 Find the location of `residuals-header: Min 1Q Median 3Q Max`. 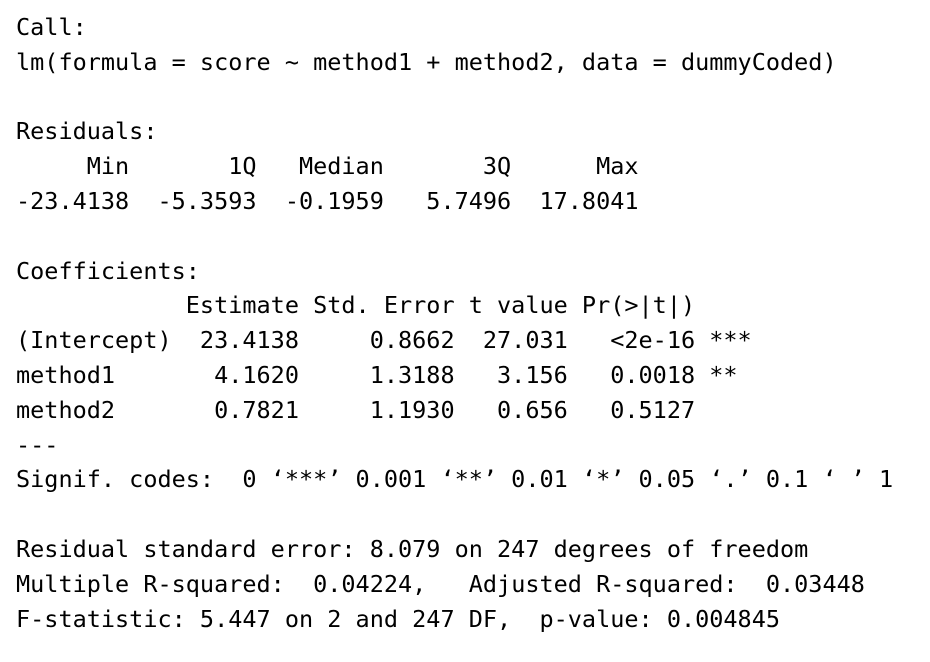

residuals-header: Min 1Q Median 3Q Max is located at coordinates (334, 166).